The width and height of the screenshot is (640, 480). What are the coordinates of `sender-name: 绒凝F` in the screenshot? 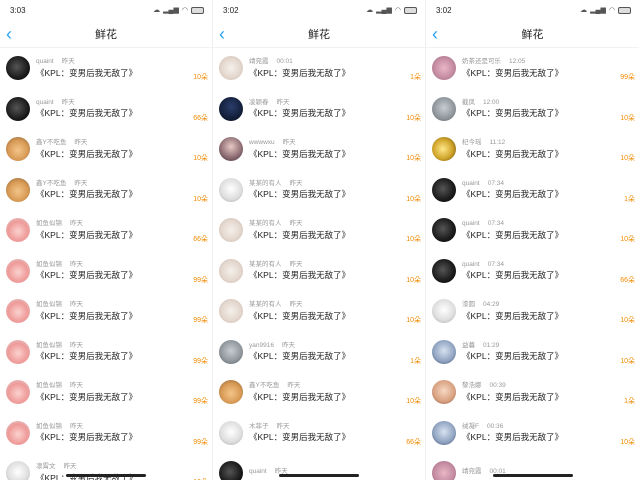 It's located at (470, 427).